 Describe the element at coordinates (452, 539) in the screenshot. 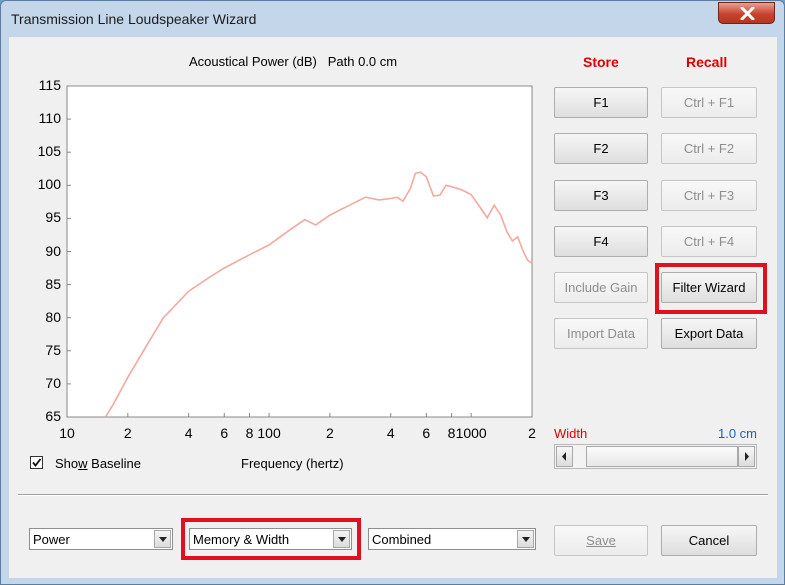

I see `combine-select: Combined` at that location.